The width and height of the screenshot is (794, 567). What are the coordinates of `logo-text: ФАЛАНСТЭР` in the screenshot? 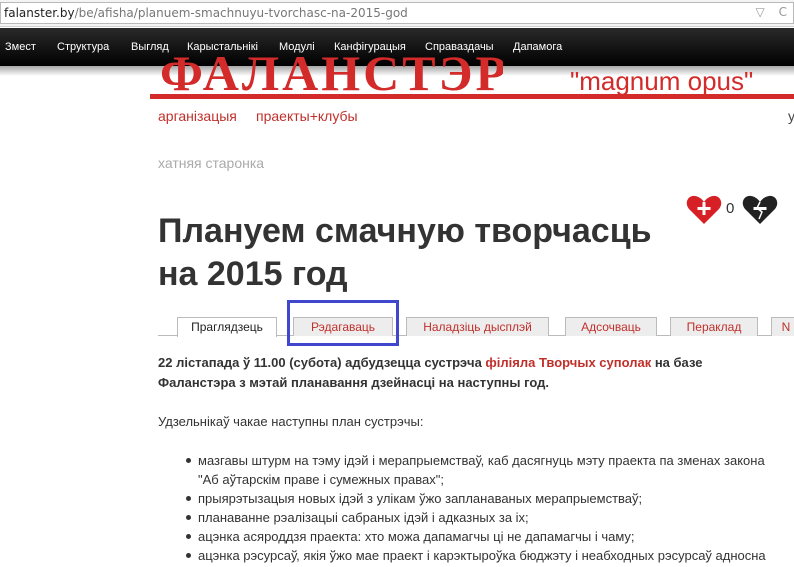 It's located at (331, 71).